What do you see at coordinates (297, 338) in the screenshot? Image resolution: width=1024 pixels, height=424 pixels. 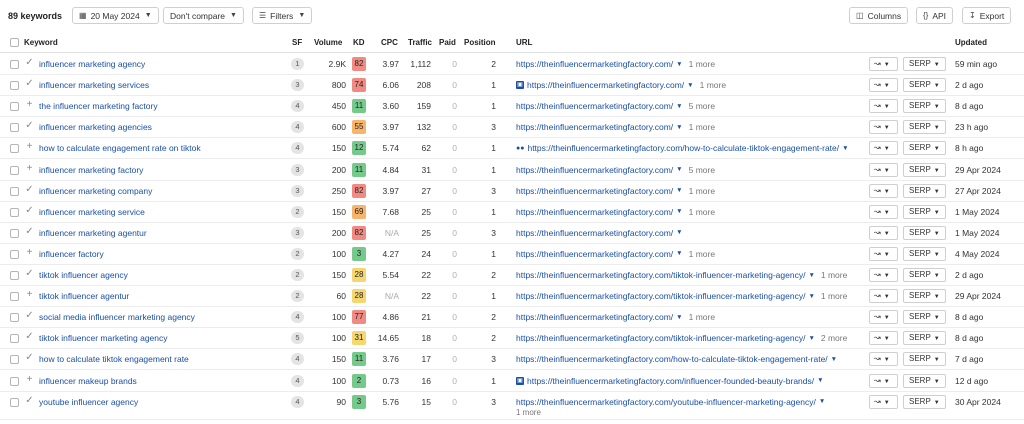 I see `serp-features-badge: 5` at bounding box center [297, 338].